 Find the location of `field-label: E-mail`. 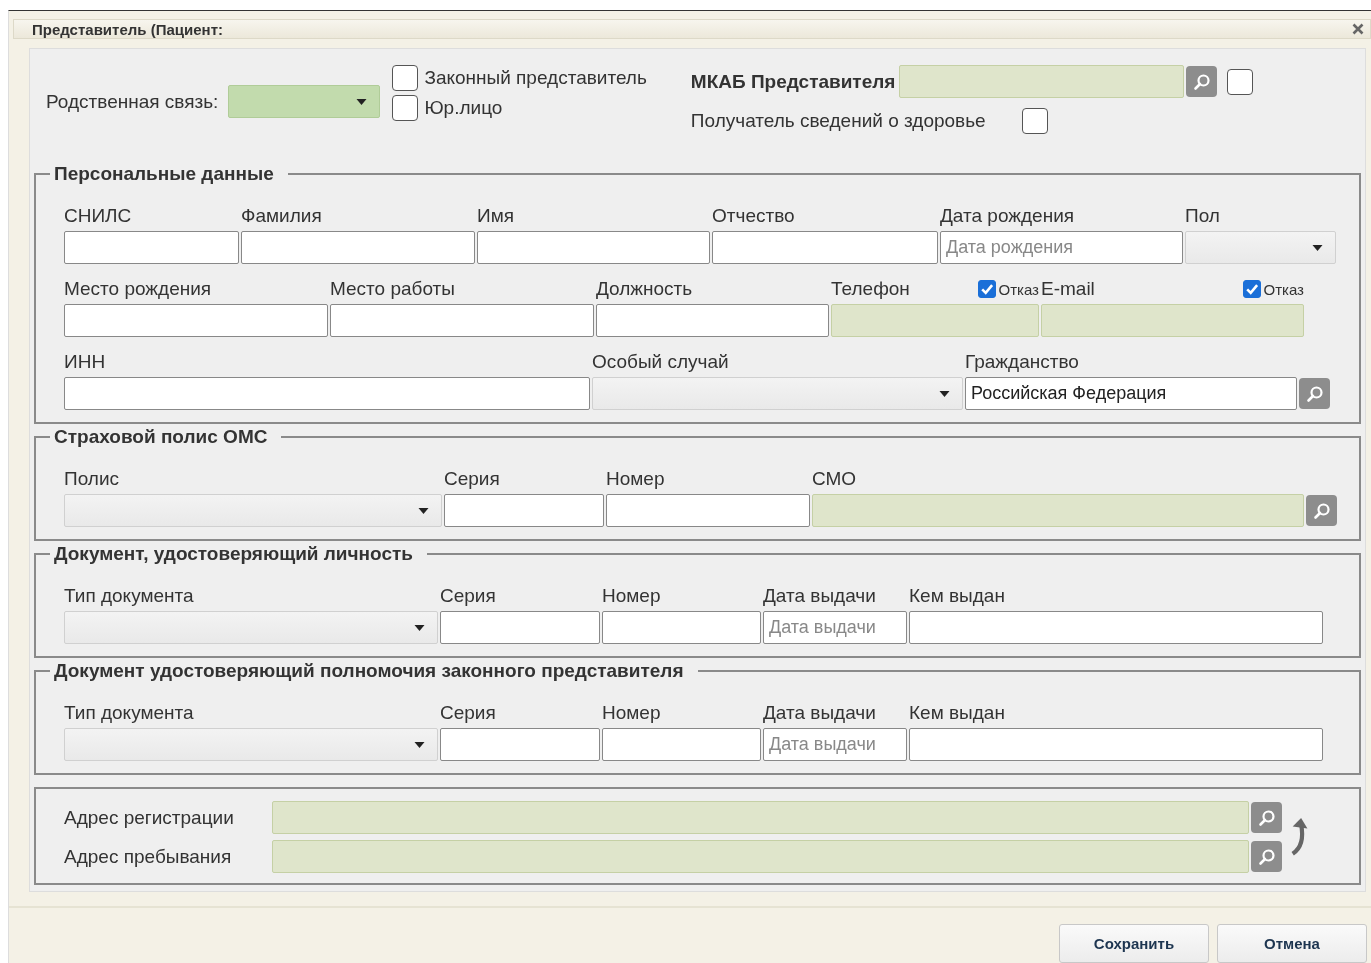

field-label: E-mail is located at coordinates (1068, 289).